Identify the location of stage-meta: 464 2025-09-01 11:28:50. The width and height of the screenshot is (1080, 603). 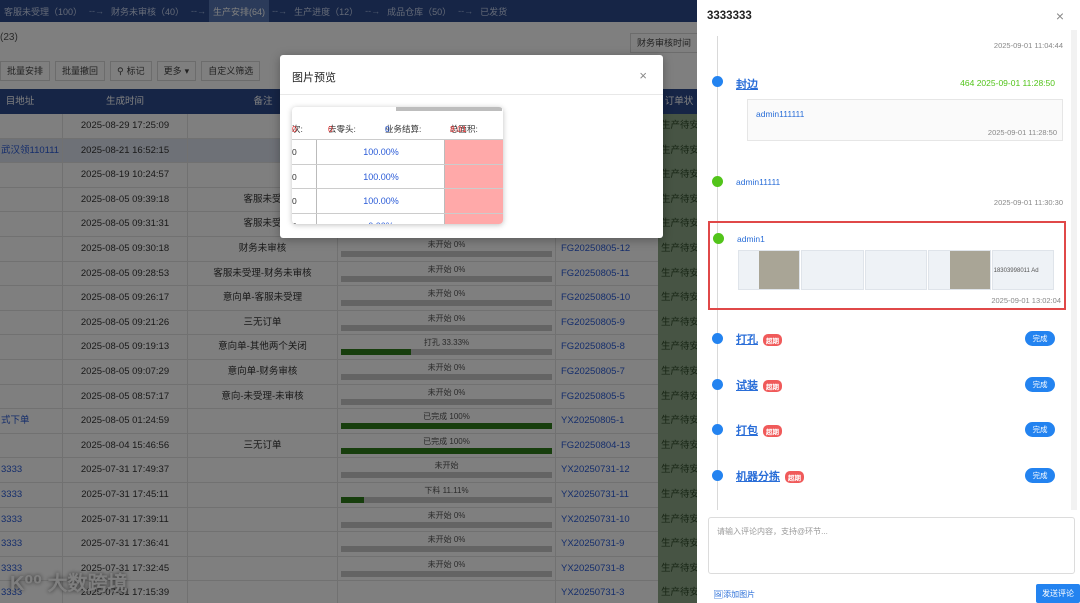
(1007, 83).